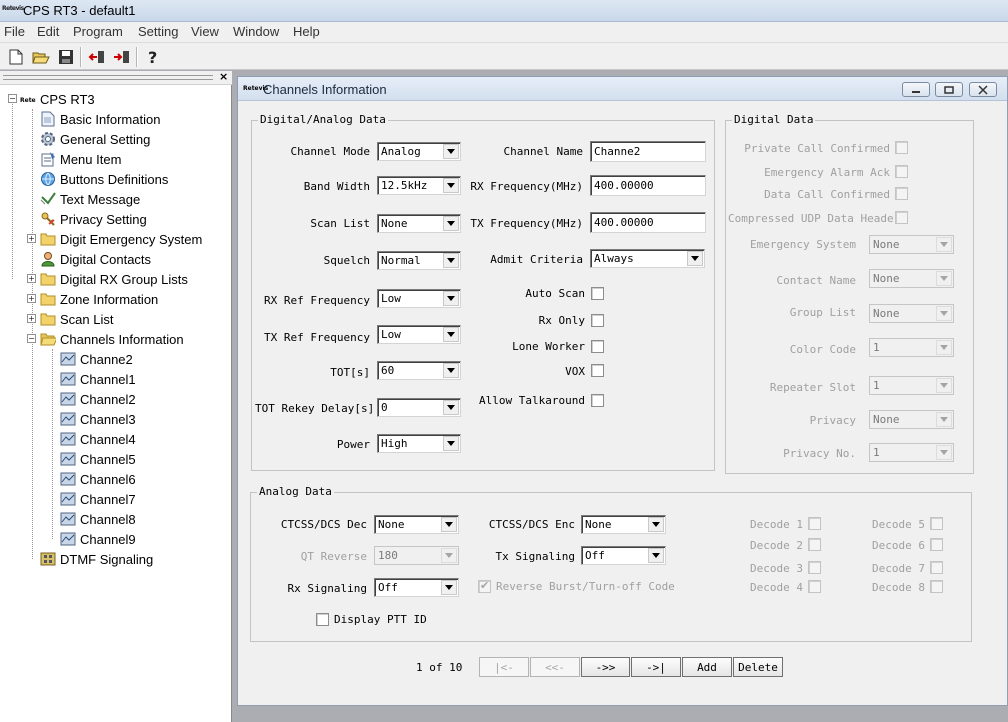  Describe the element at coordinates (936, 567) in the screenshot. I see `decode-7-checkbox` at that location.